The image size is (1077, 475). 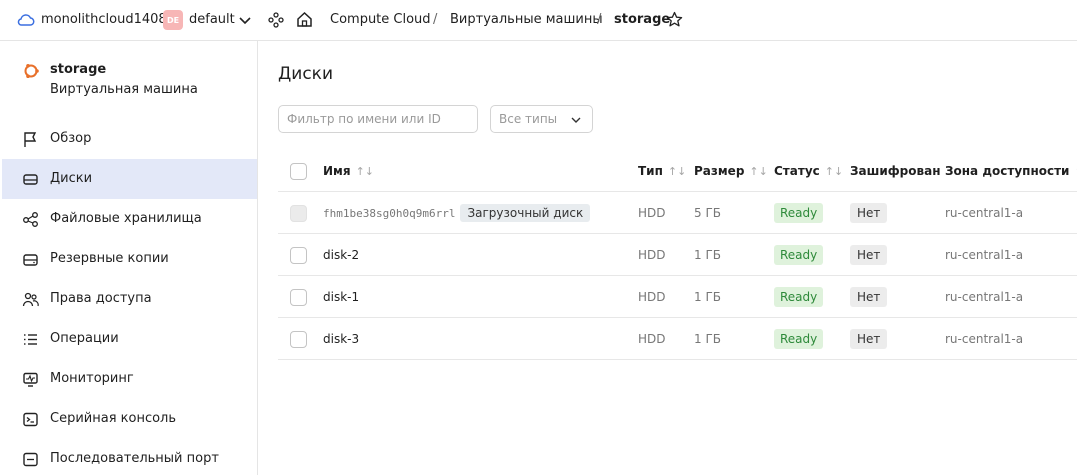 I want to click on star-icon, so click(x=674, y=19).